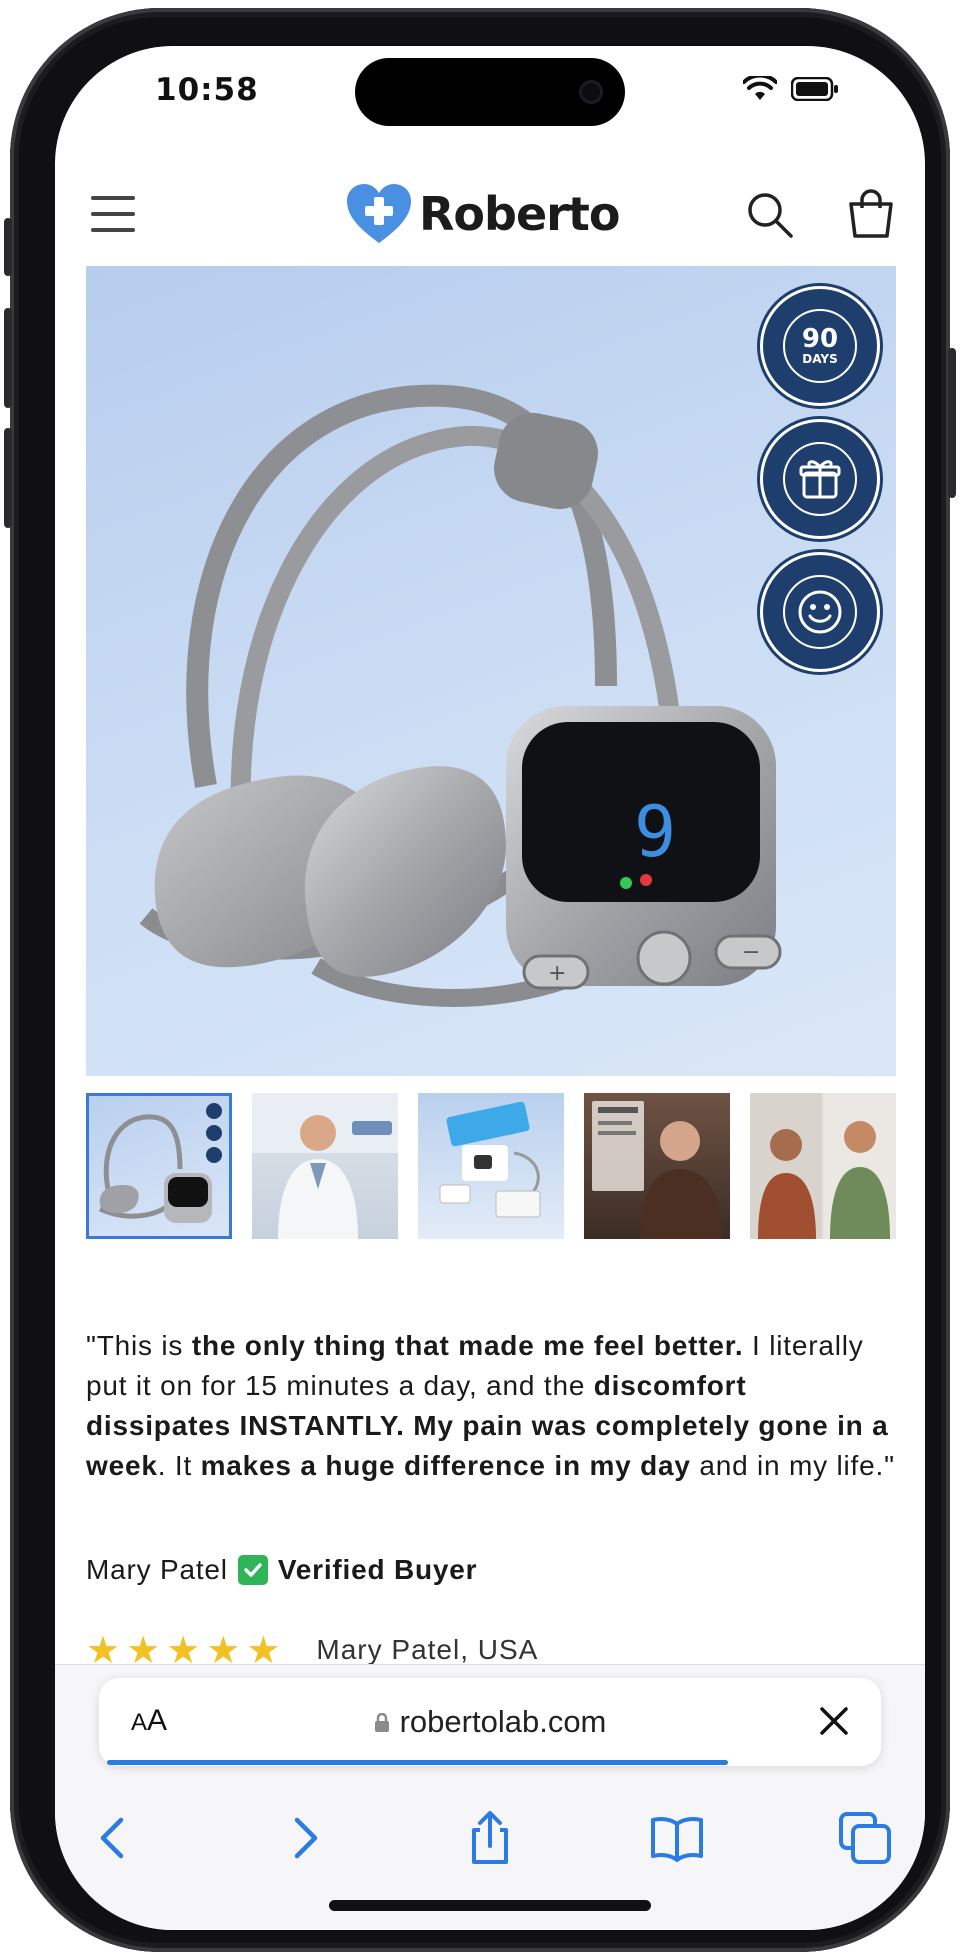 This screenshot has width=960, height=1960. I want to click on volume-down-button, so click(8, 478).